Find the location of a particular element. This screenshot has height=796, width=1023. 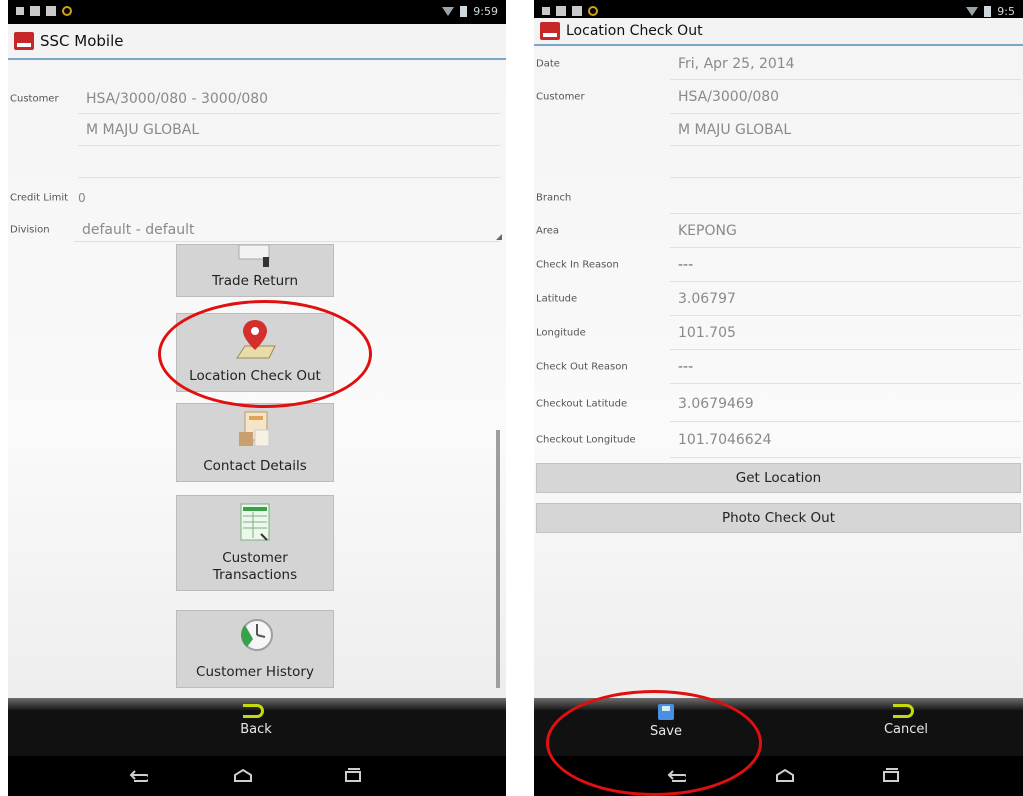

checkout-latitude-field: 3.0679469 is located at coordinates (845, 404).